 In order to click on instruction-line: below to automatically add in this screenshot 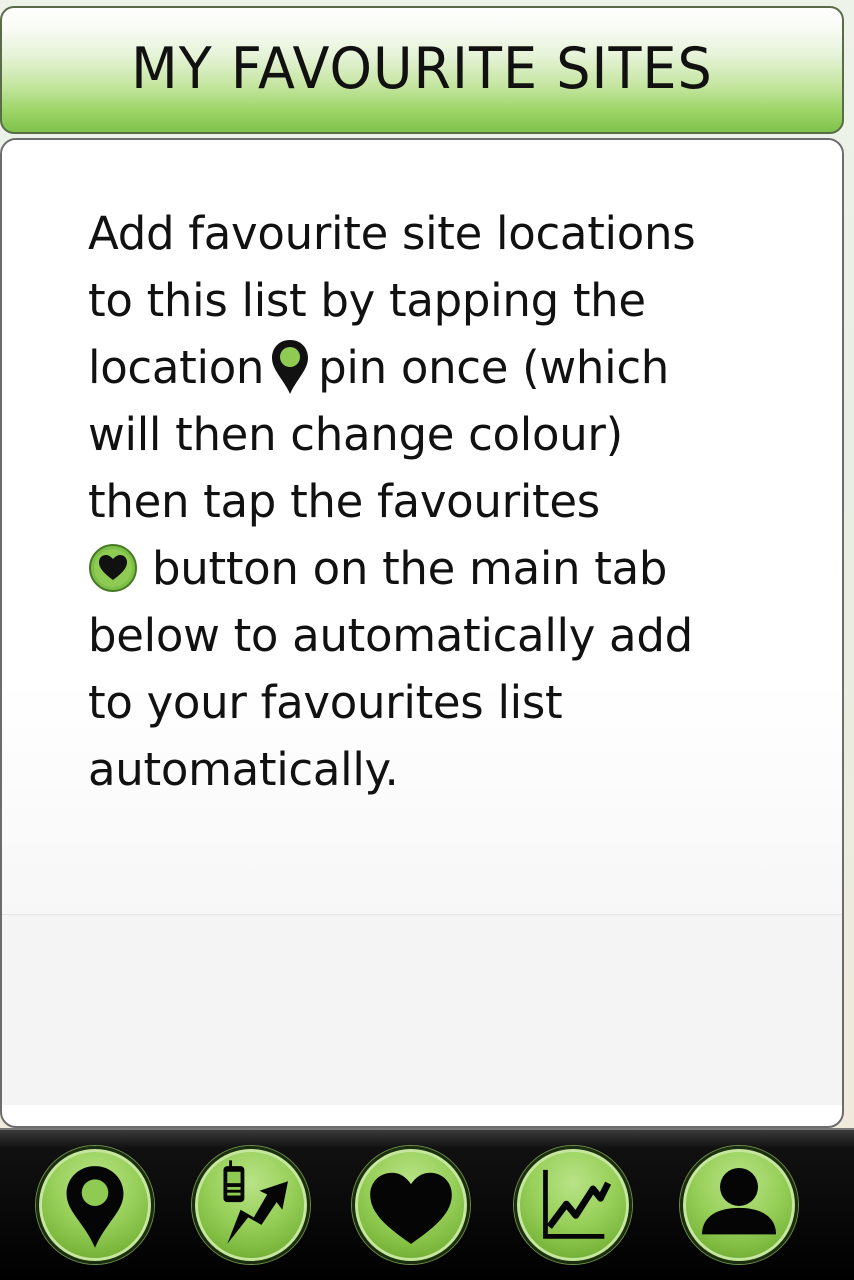, I will do `click(390, 635)`.